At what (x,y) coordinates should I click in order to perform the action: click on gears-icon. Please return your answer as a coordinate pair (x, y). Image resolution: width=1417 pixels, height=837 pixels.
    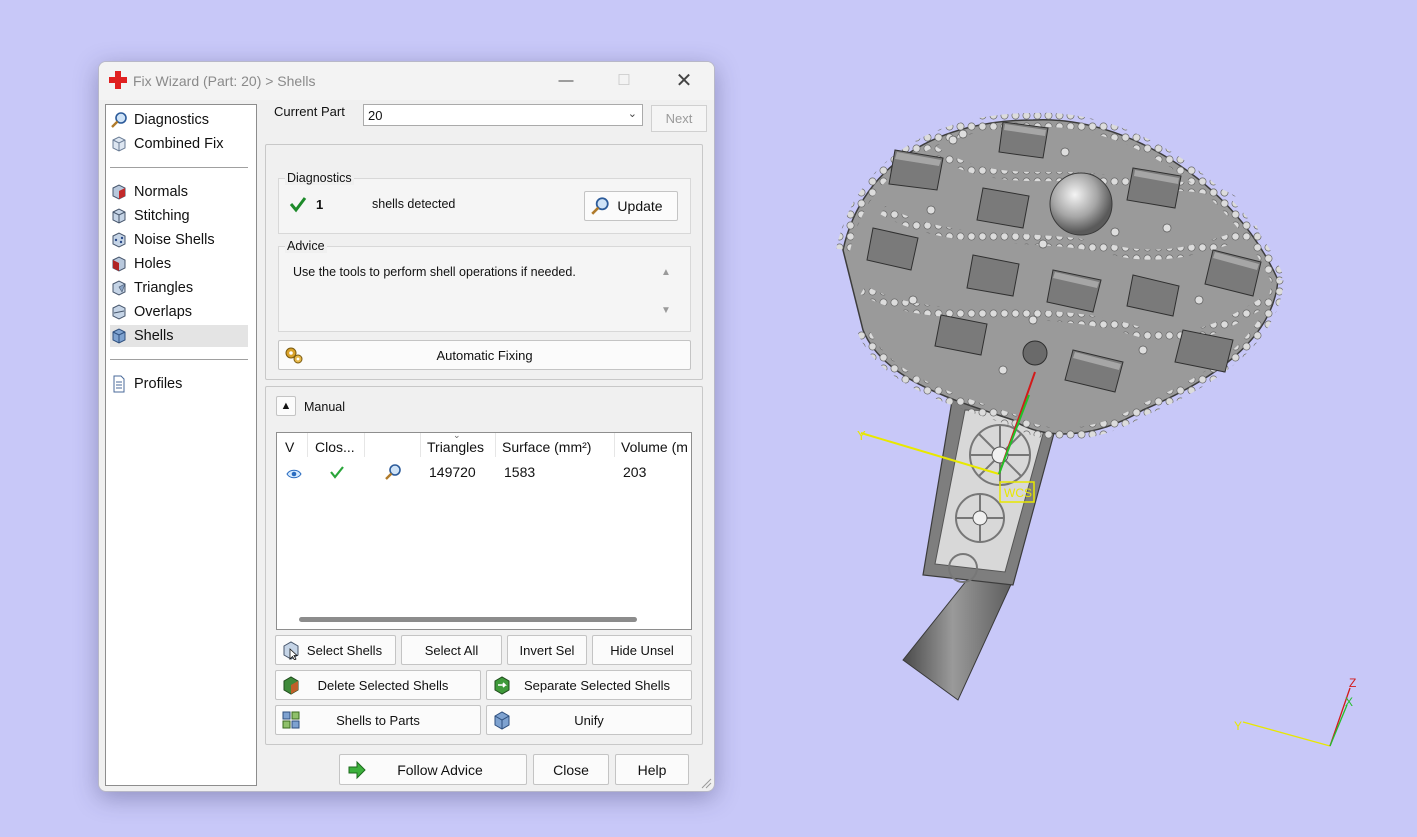
    Looking at the image, I should click on (294, 355).